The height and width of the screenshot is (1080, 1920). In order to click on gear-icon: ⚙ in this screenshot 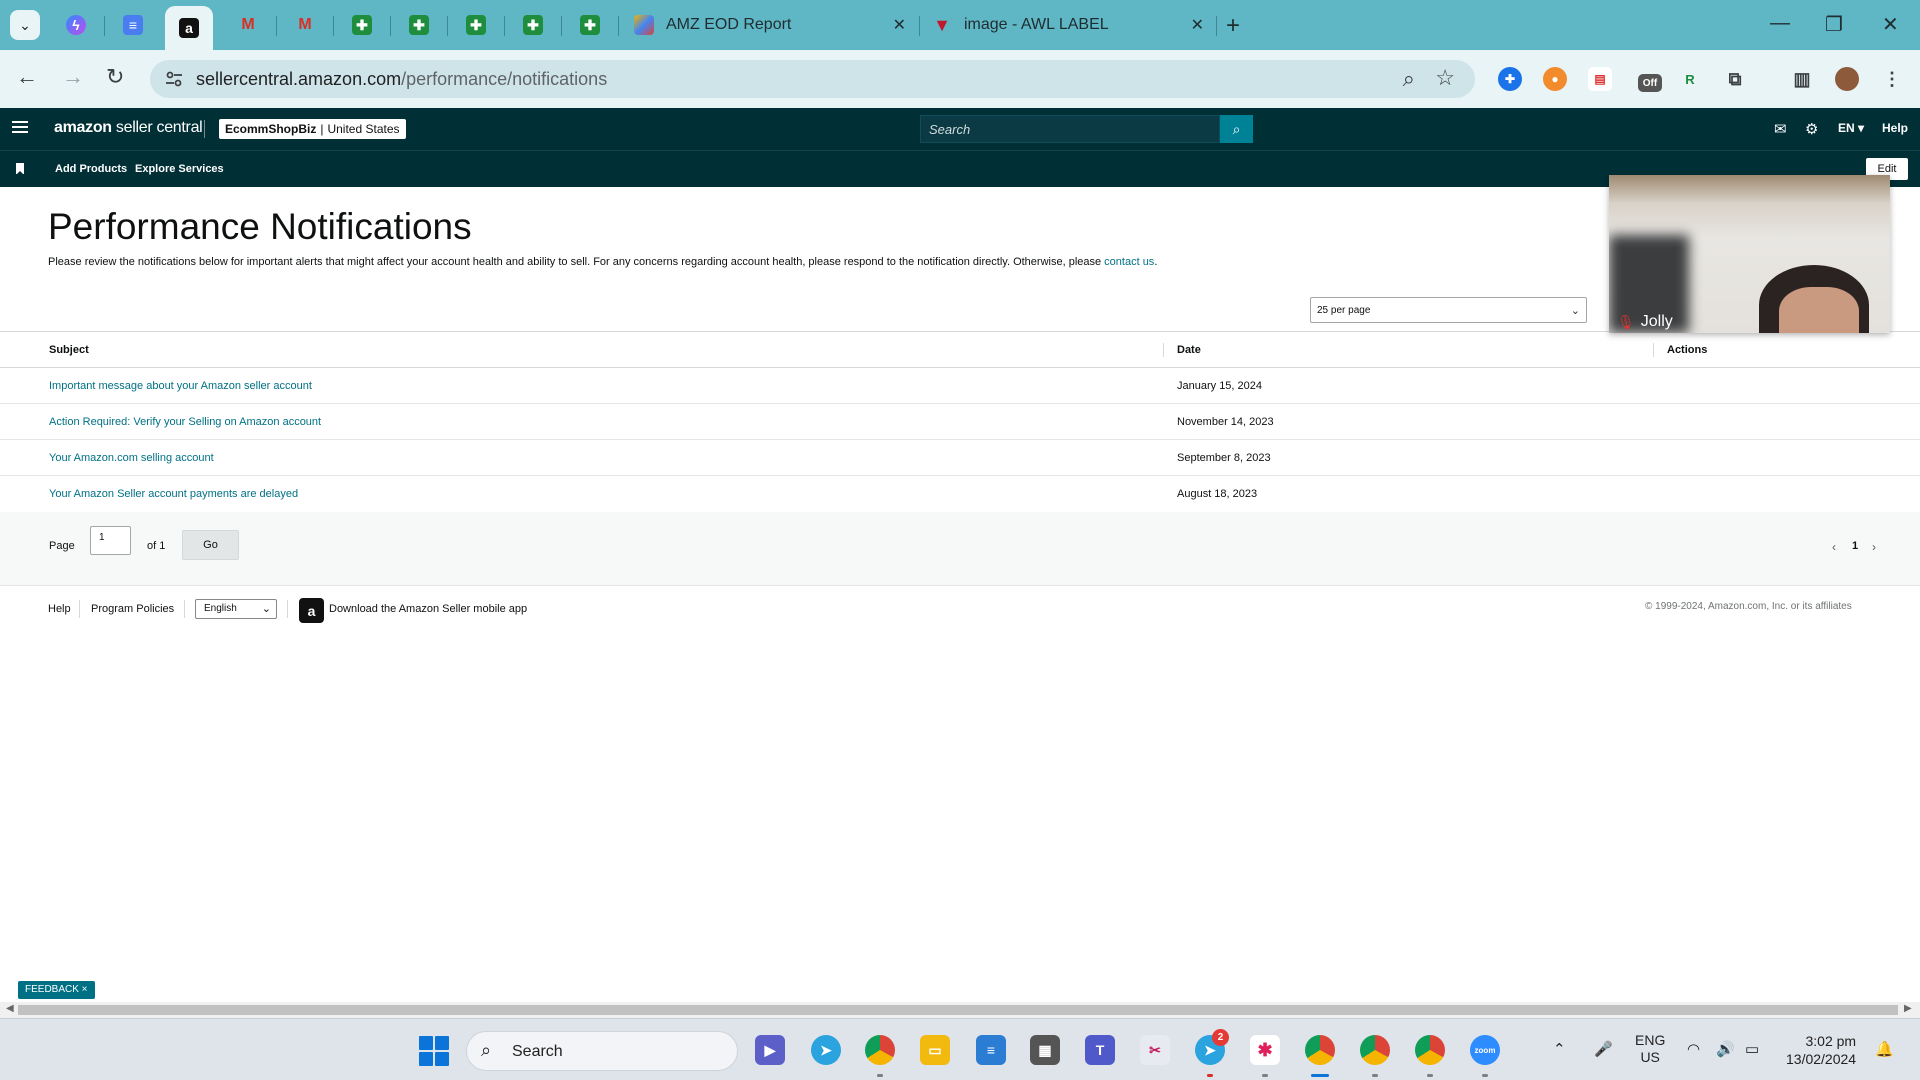, I will do `click(1811, 129)`.